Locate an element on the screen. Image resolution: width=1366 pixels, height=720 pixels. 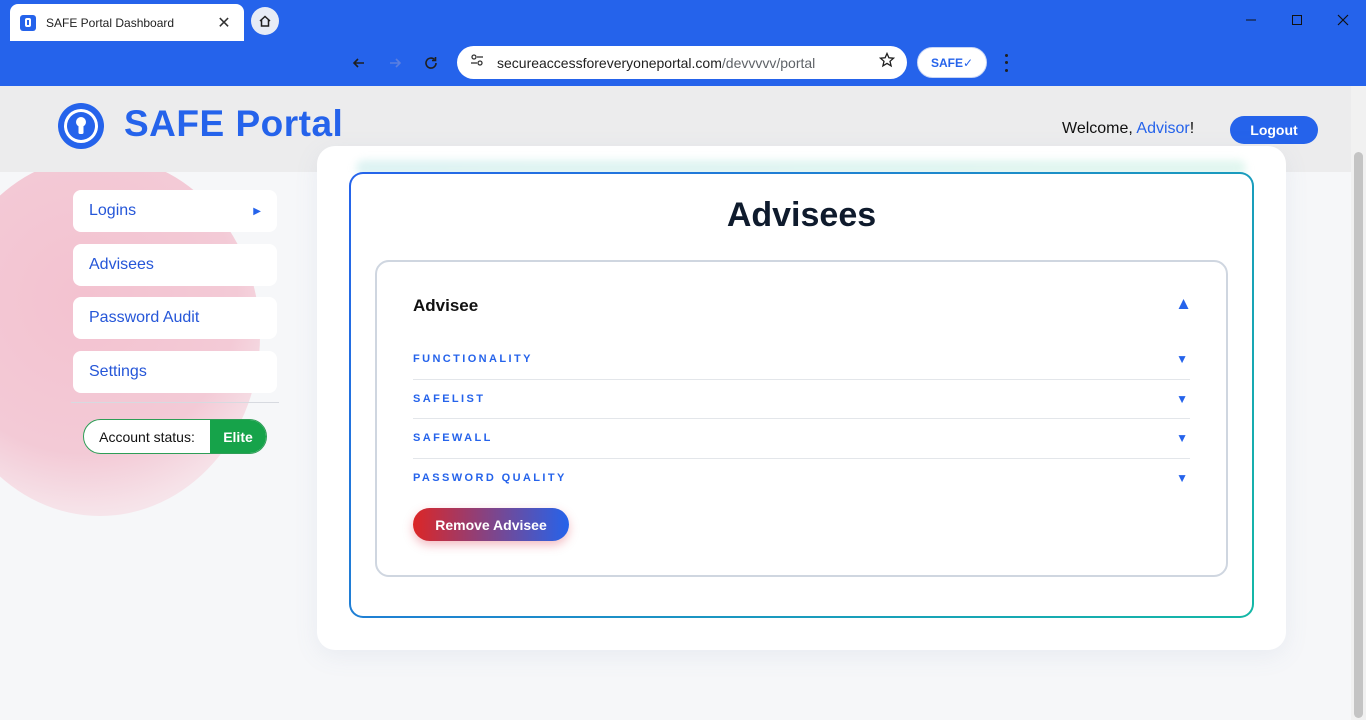
page-scrollbar is located at coordinates (1358, 403).